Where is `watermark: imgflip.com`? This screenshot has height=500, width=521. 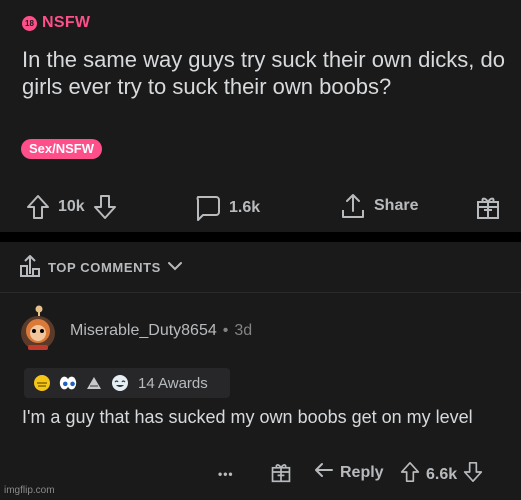
watermark: imgflip.com is located at coordinates (29, 490).